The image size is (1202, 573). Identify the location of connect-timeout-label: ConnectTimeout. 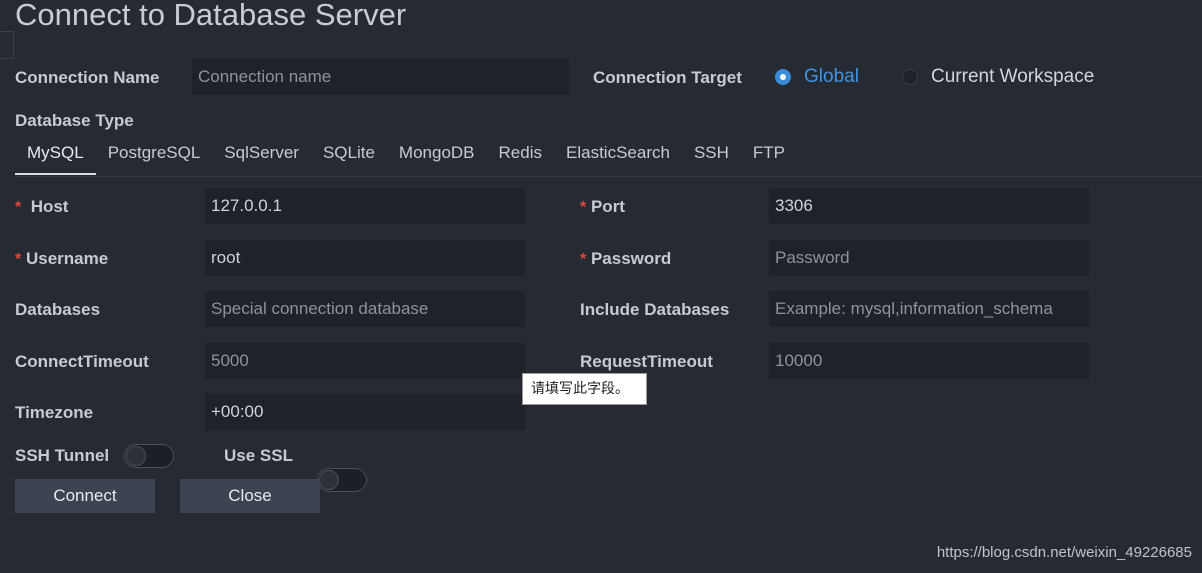
(82, 361).